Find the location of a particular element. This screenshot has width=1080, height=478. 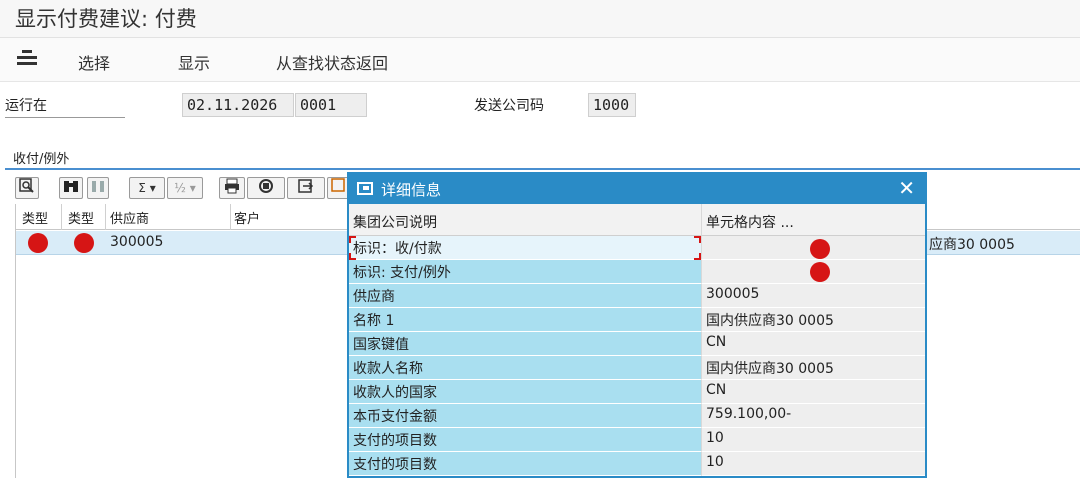

col-description-header: 集团公司说明 is located at coordinates (525, 220).